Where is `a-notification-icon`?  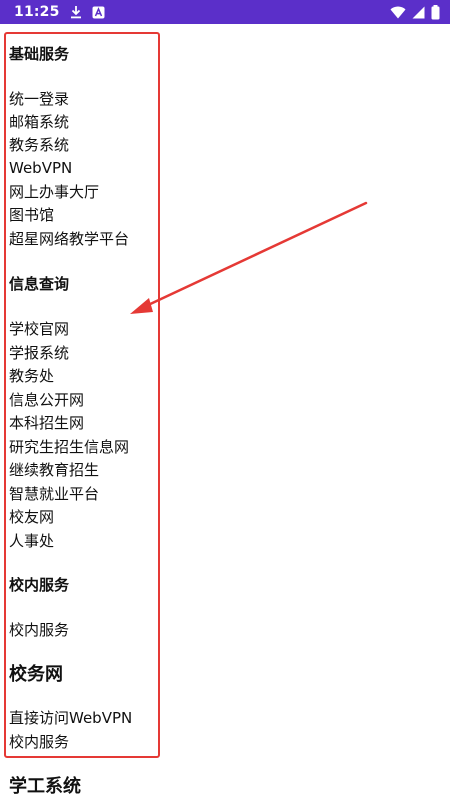 a-notification-icon is located at coordinates (98, 12).